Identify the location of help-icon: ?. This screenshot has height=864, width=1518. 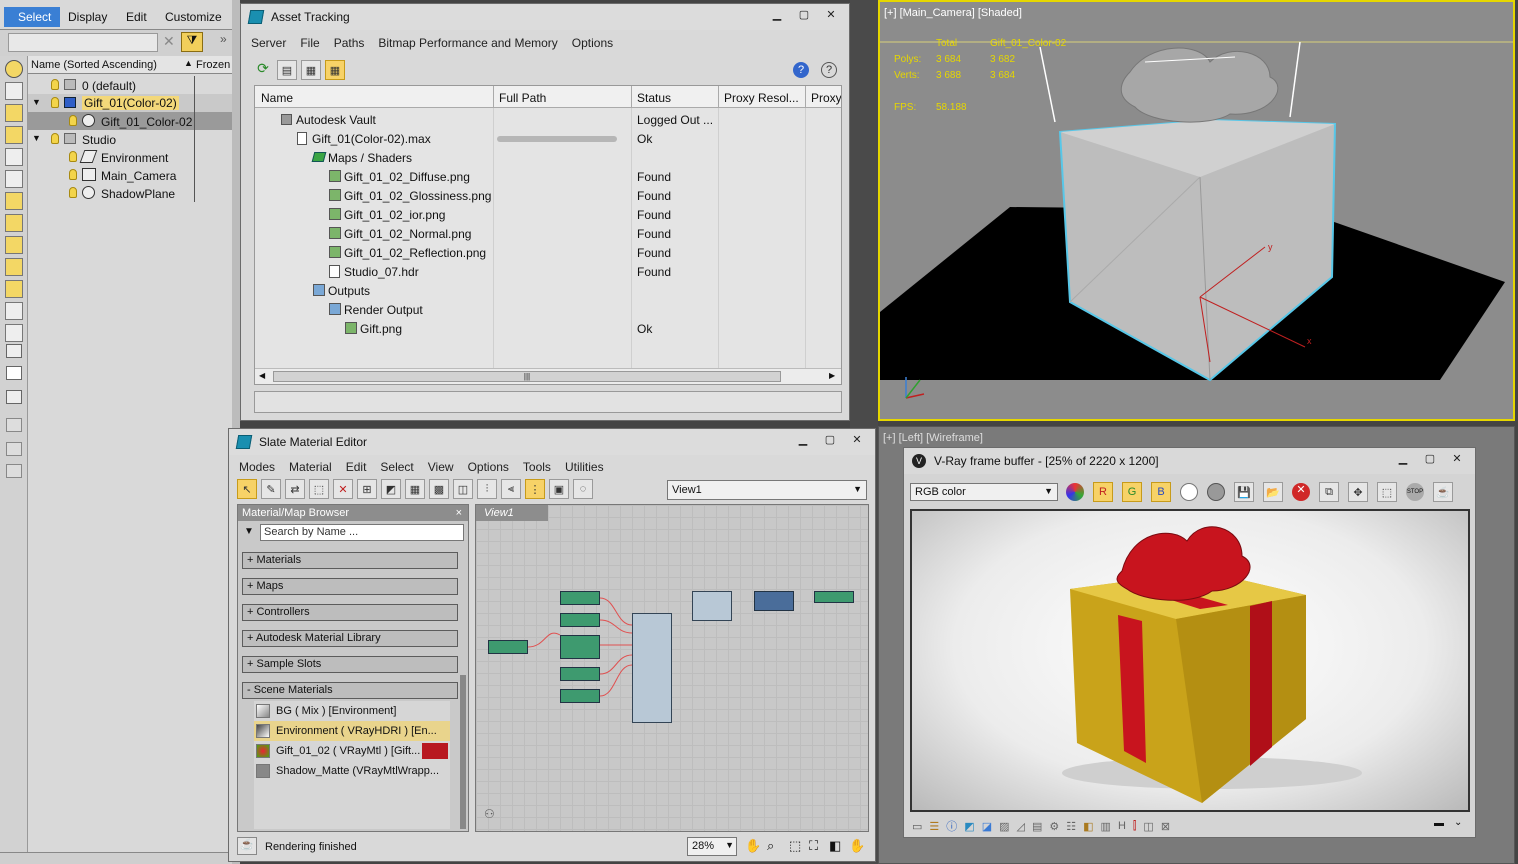
(829, 70).